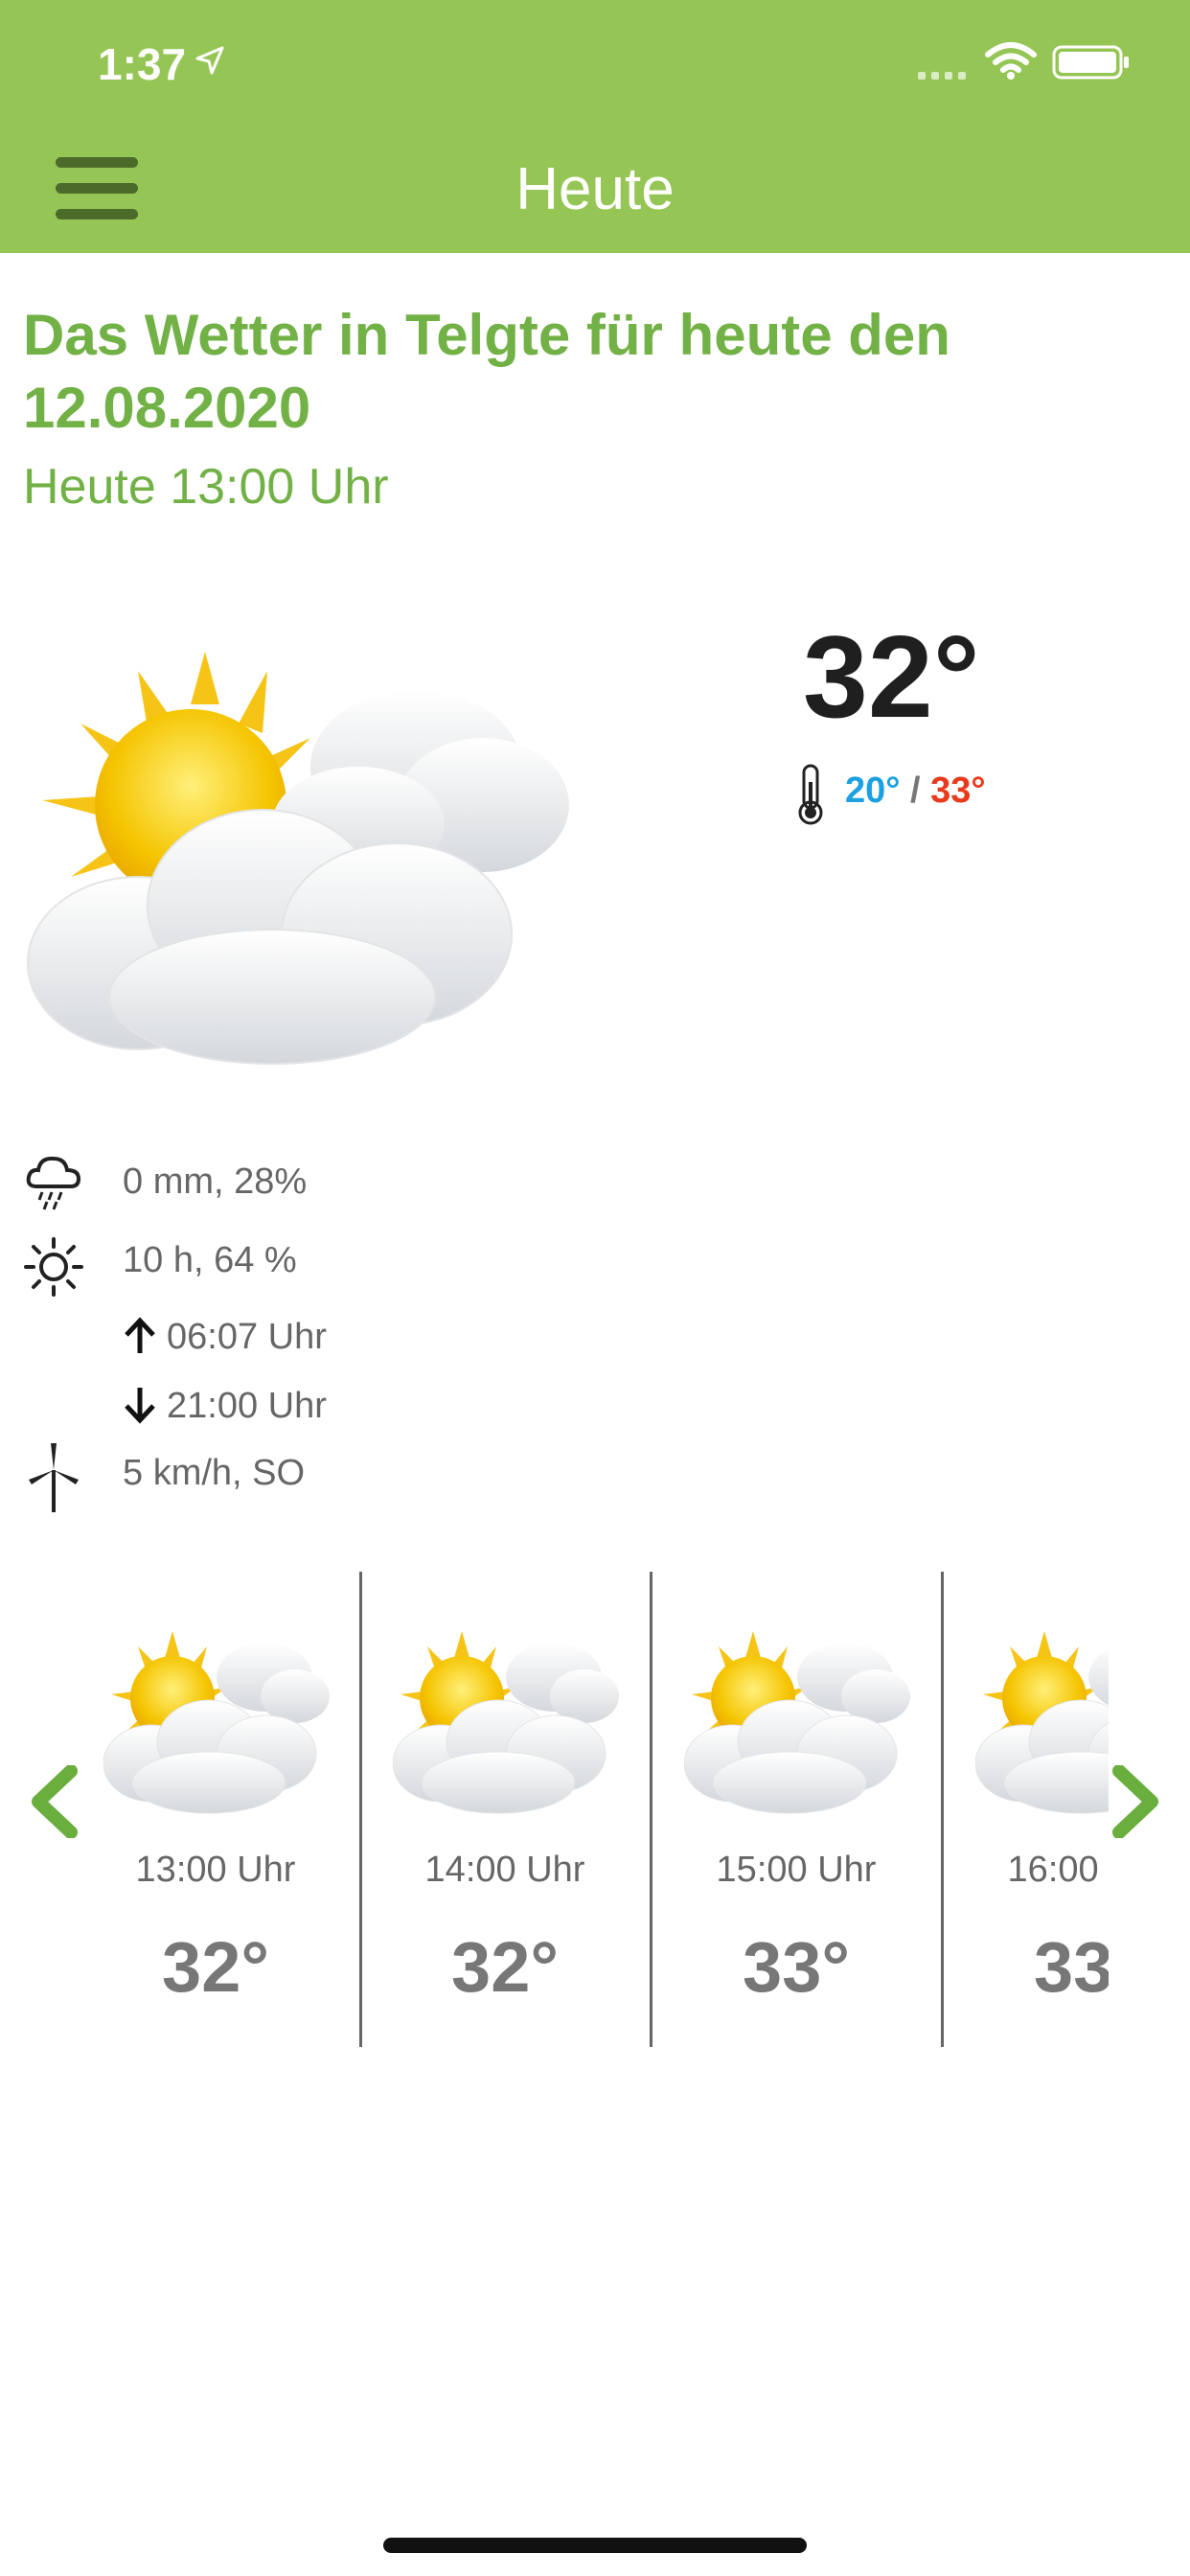  Describe the element at coordinates (54, 1183) in the screenshot. I see `rain-cloud-icon` at that location.